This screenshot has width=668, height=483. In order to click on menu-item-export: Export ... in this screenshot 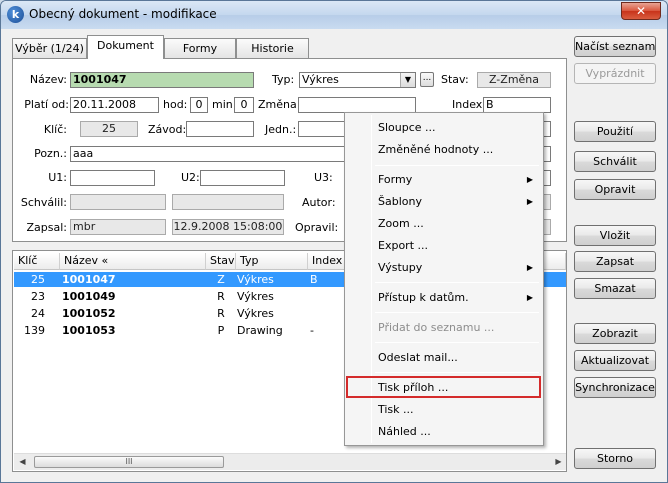, I will do `click(444, 246)`.